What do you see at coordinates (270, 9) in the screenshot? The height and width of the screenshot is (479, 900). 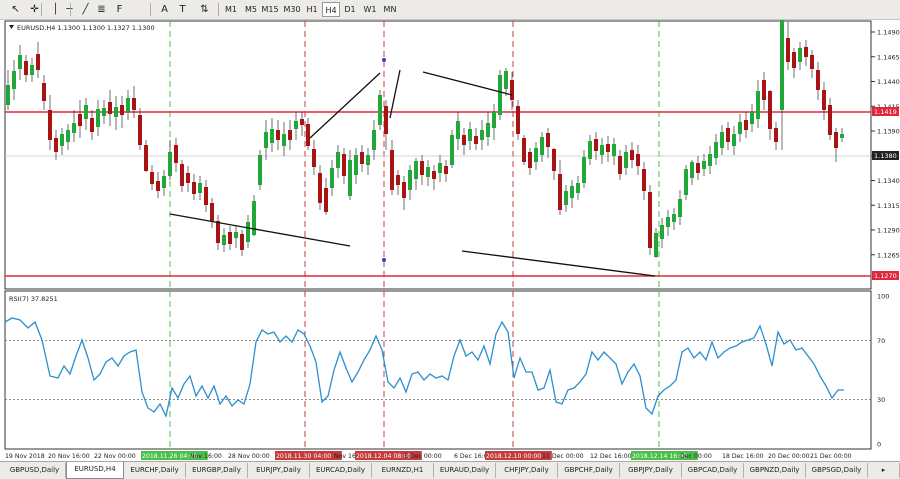 I see `timeframe-m15-button: M15` at bounding box center [270, 9].